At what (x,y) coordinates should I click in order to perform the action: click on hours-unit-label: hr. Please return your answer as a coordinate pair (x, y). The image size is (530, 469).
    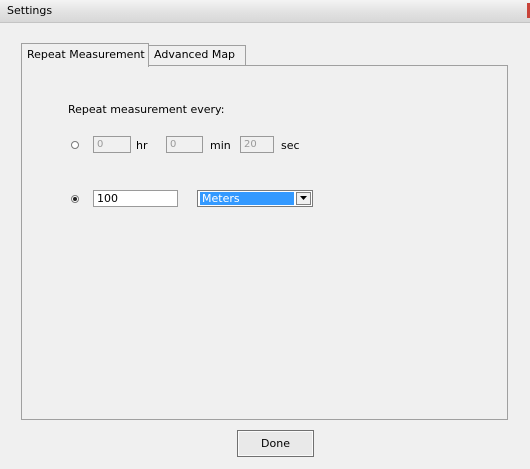
    Looking at the image, I should click on (142, 145).